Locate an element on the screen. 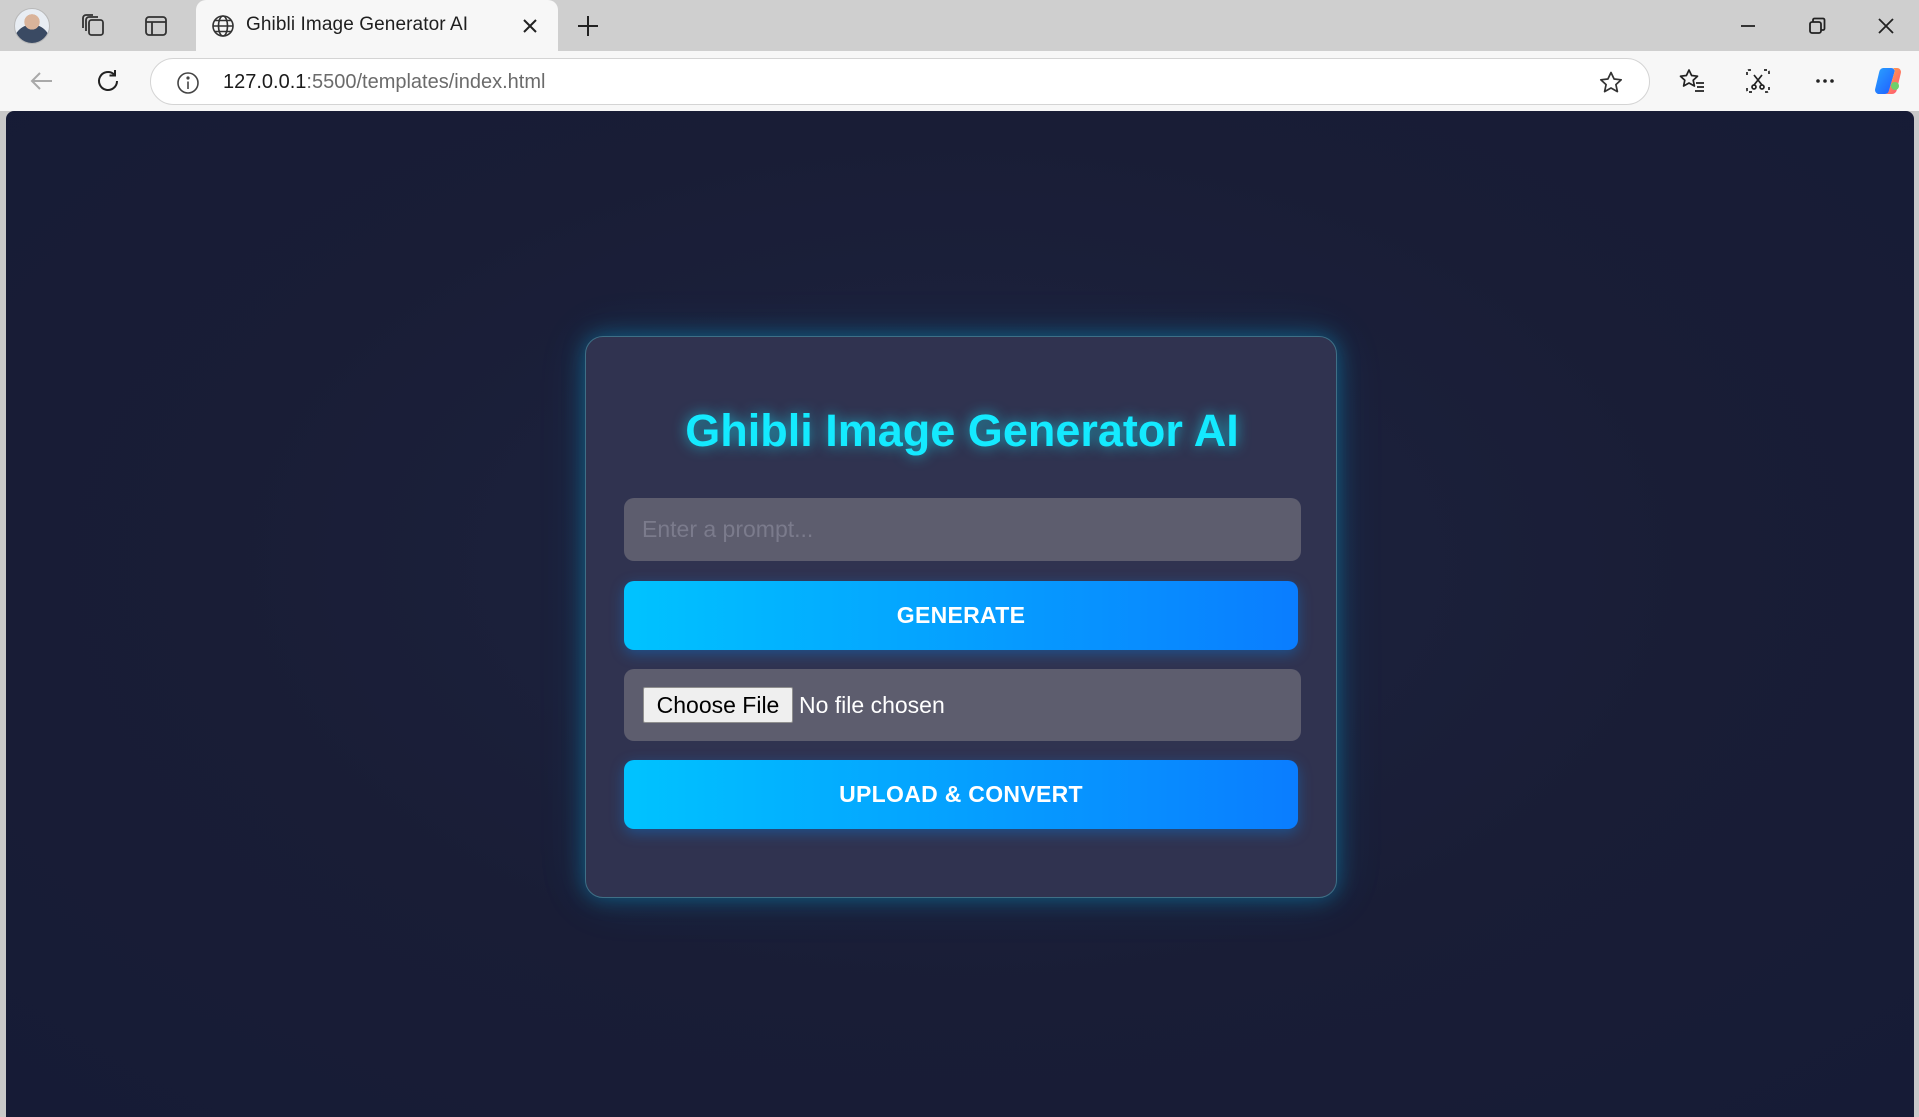  upload-convert-button: UPLOAD & CONVERT is located at coordinates (961, 794).